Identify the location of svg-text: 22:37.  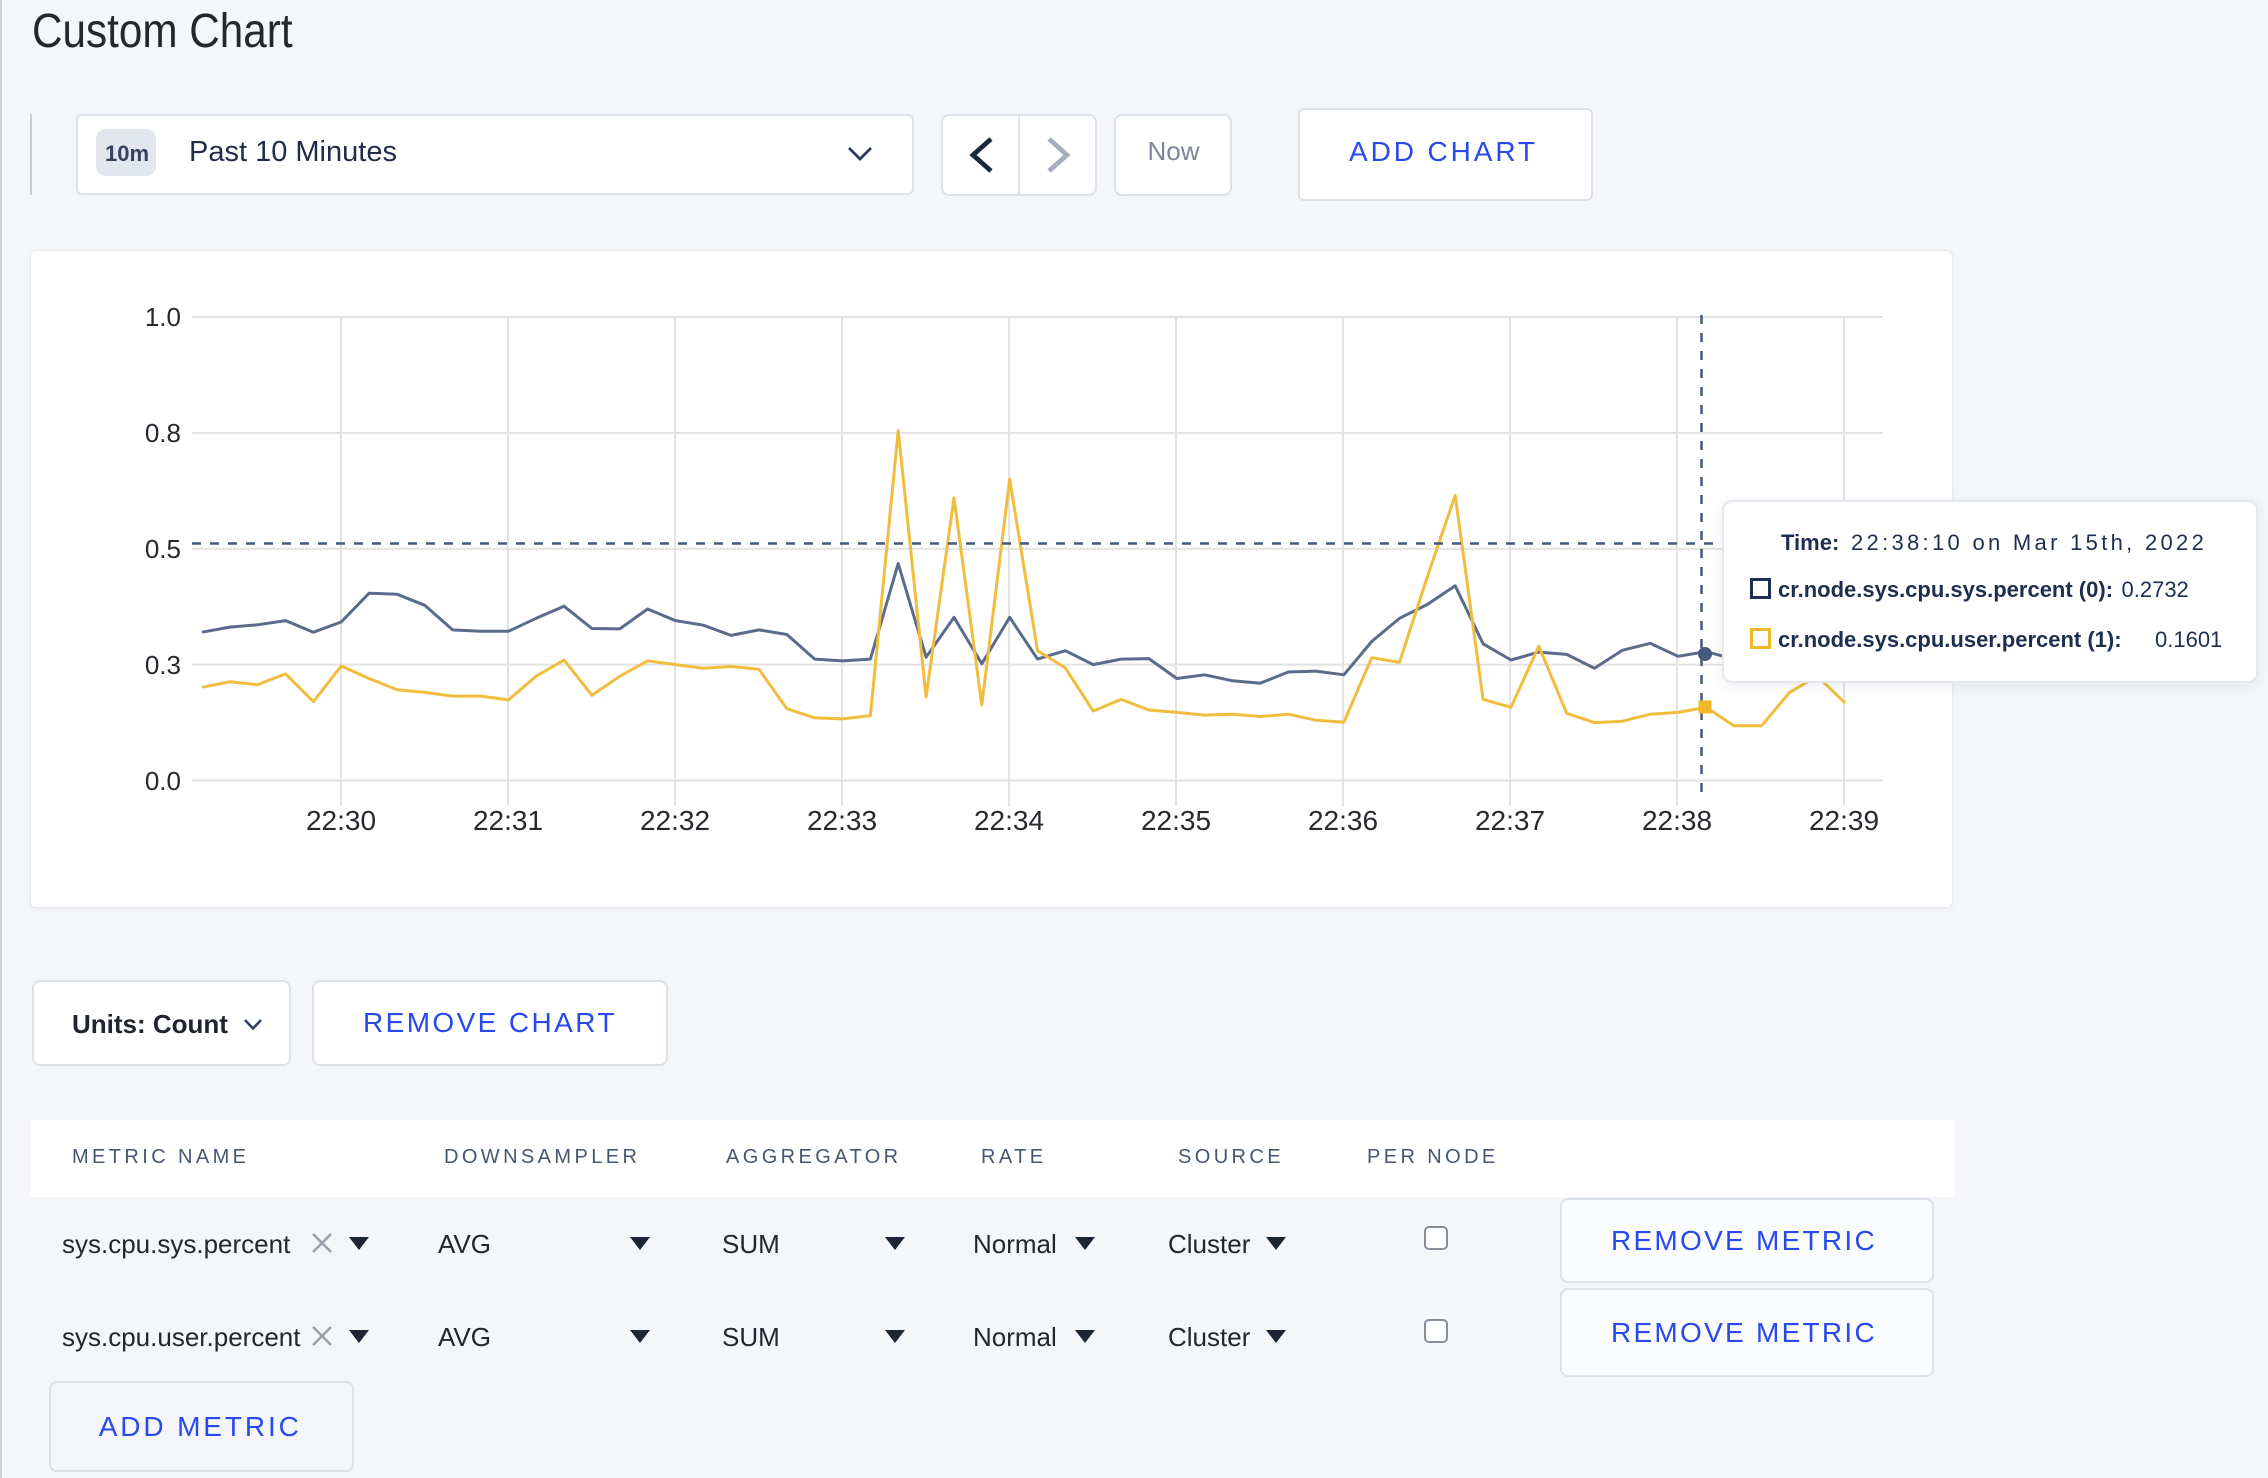
(1510, 820).